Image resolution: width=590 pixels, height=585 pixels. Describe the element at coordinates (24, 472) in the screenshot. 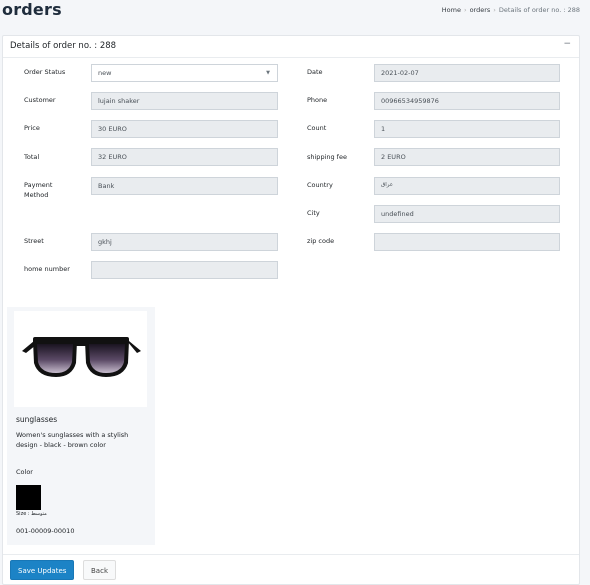

I see `product-color-label: Color` at that location.